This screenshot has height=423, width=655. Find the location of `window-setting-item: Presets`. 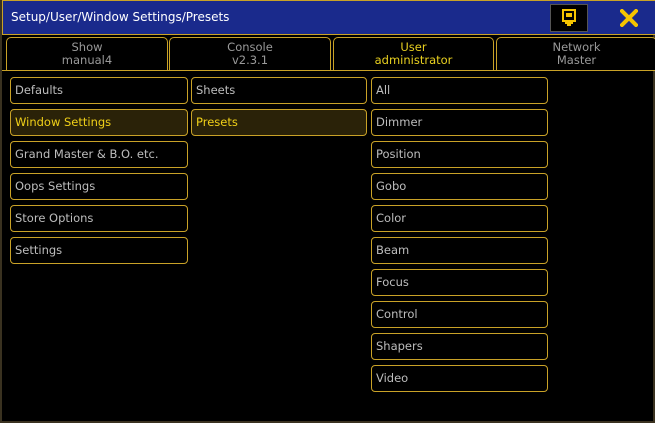

window-setting-item: Presets is located at coordinates (279, 122).